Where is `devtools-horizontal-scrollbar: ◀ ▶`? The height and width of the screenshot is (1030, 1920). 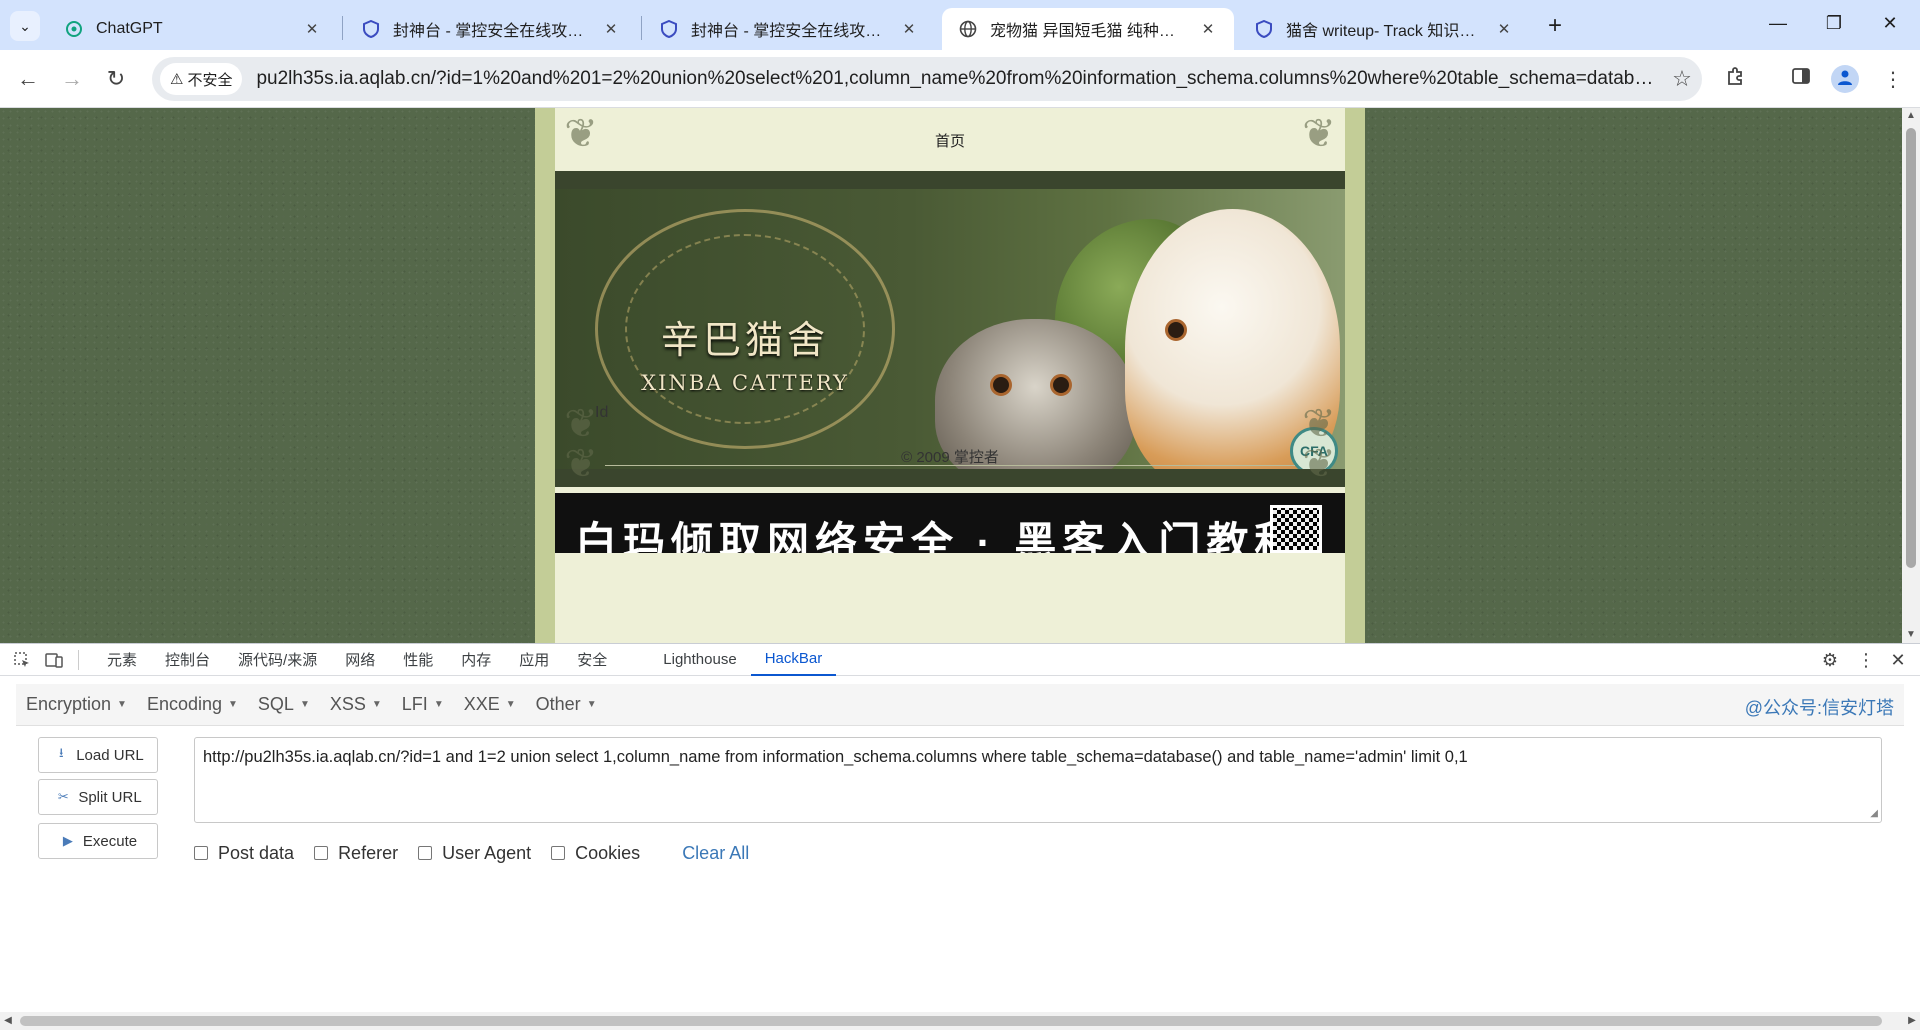 devtools-horizontal-scrollbar: ◀ ▶ is located at coordinates (960, 1021).